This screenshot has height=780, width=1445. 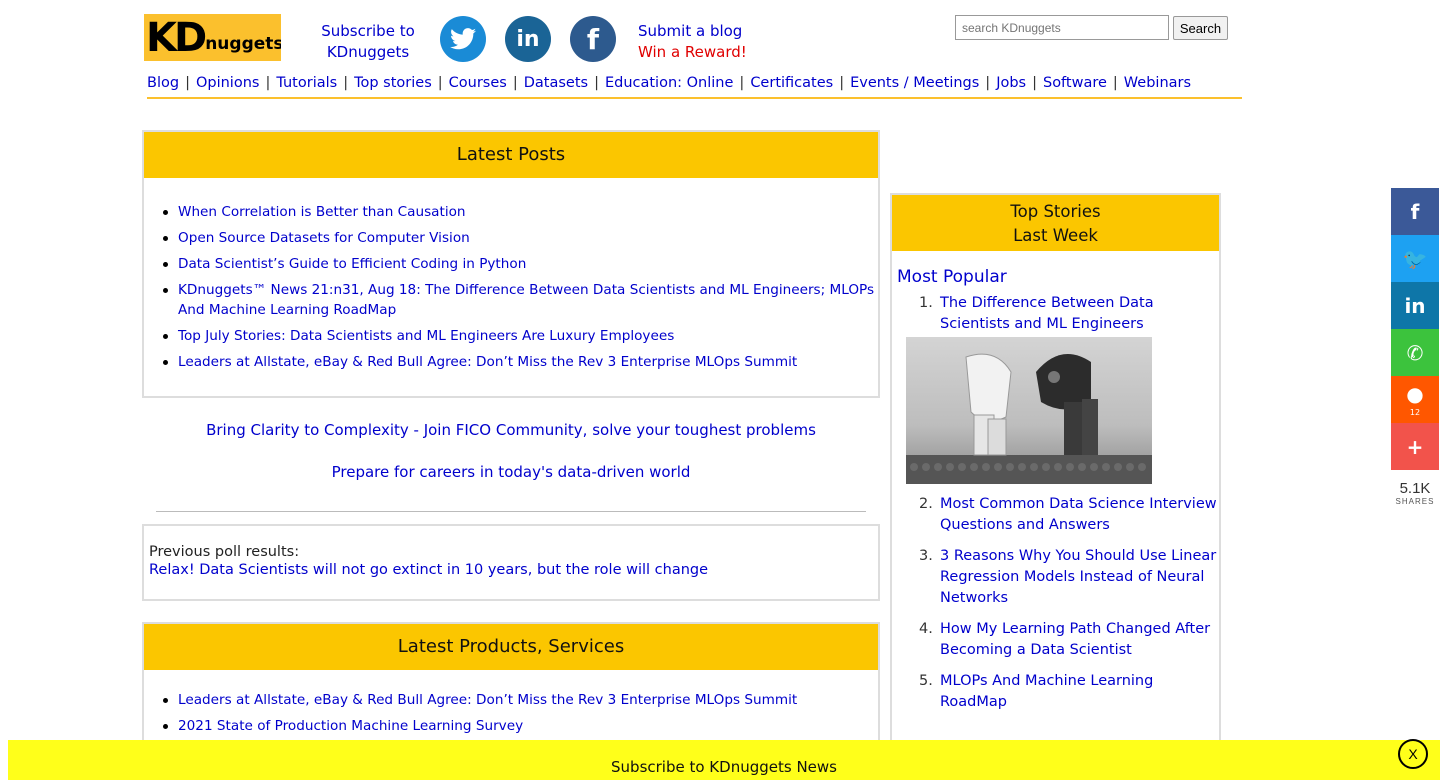 What do you see at coordinates (368, 42) in the screenshot?
I see `subscribe-link: Subscribe to KDnuggets` at bounding box center [368, 42].